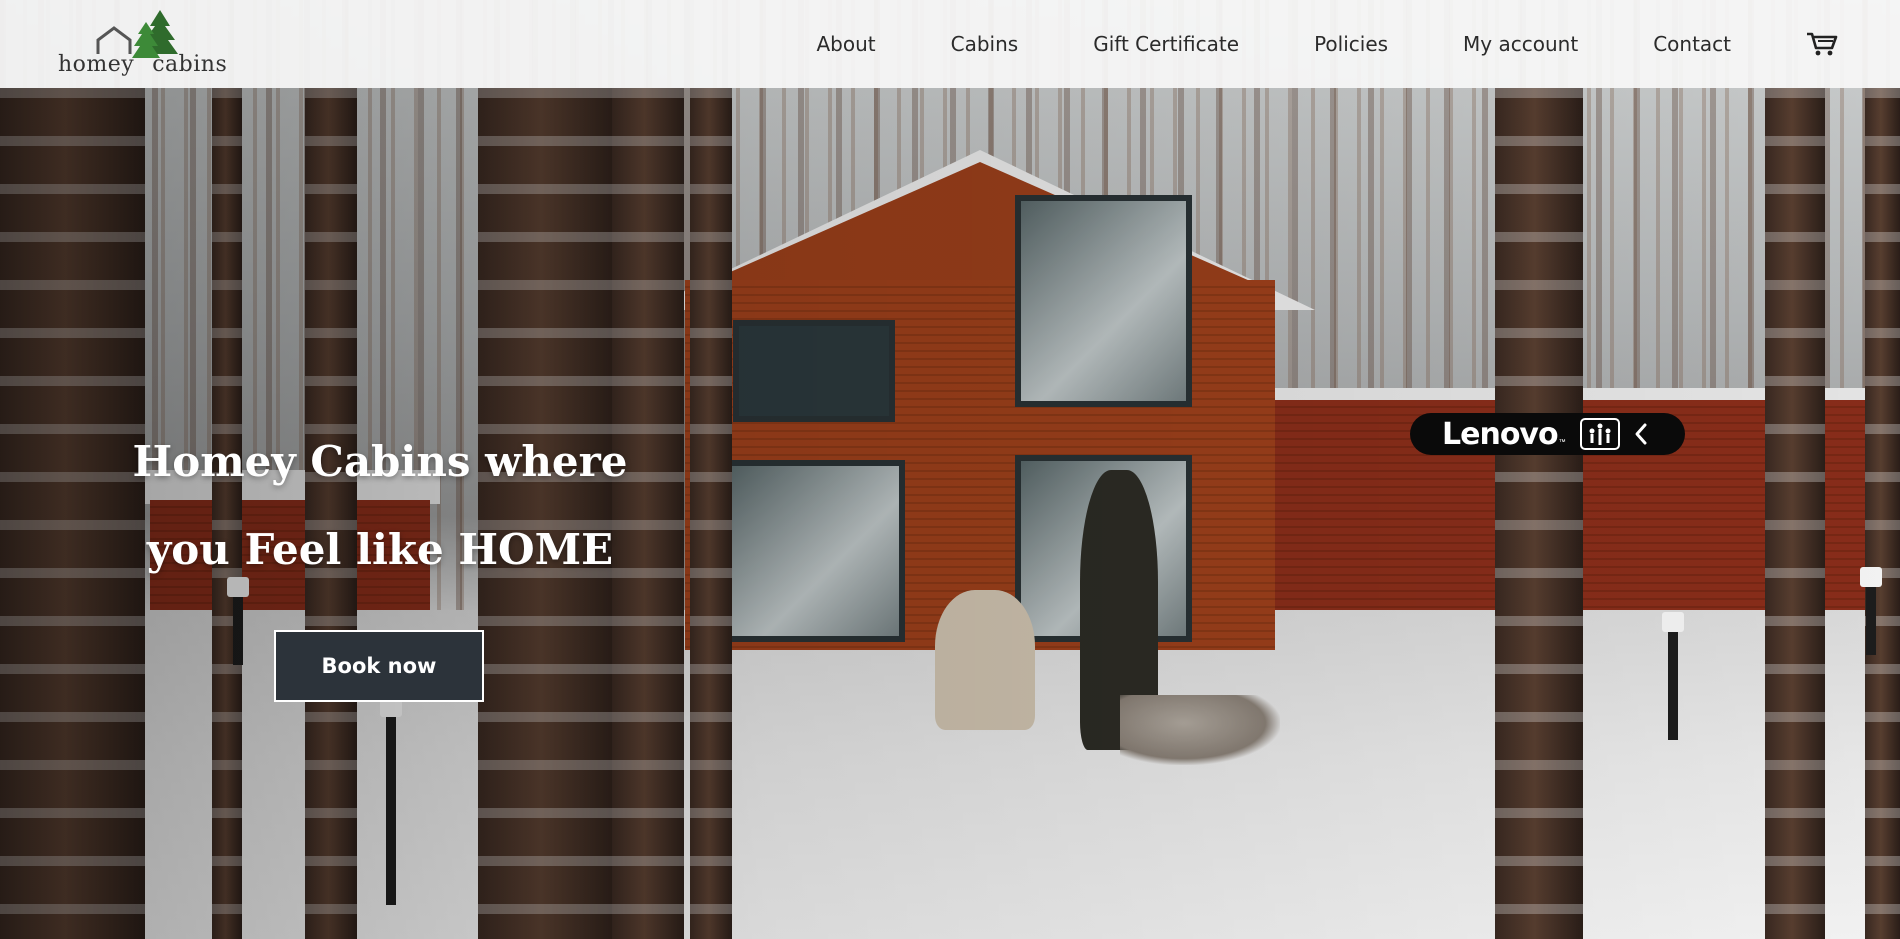  I want to click on chevron-left-icon, so click(1641, 434).